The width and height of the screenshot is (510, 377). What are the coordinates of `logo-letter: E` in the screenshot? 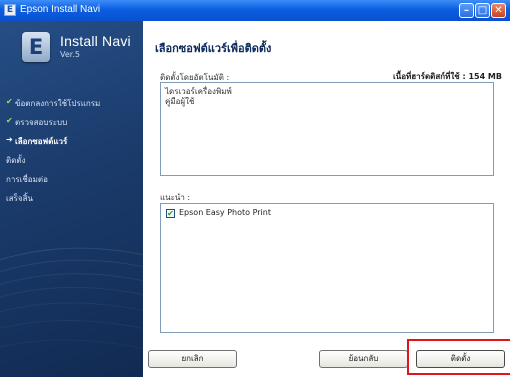 It's located at (36, 47).